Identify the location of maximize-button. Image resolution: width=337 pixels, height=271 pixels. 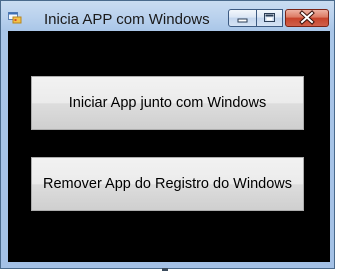
(269, 18).